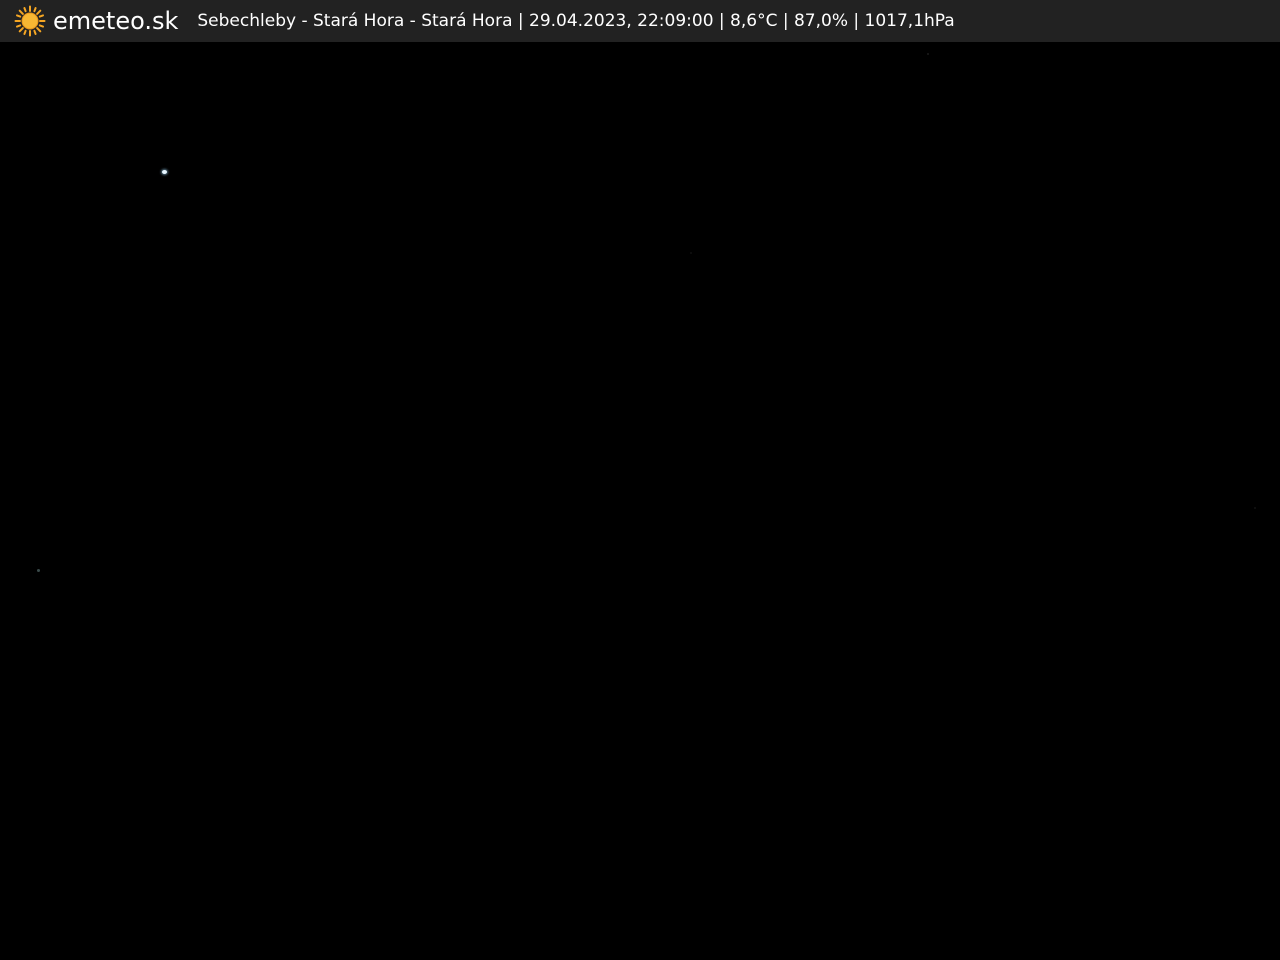 This screenshot has width=1280, height=960. Describe the element at coordinates (115, 21) in the screenshot. I see `brand-name: emeteo.sk` at that location.